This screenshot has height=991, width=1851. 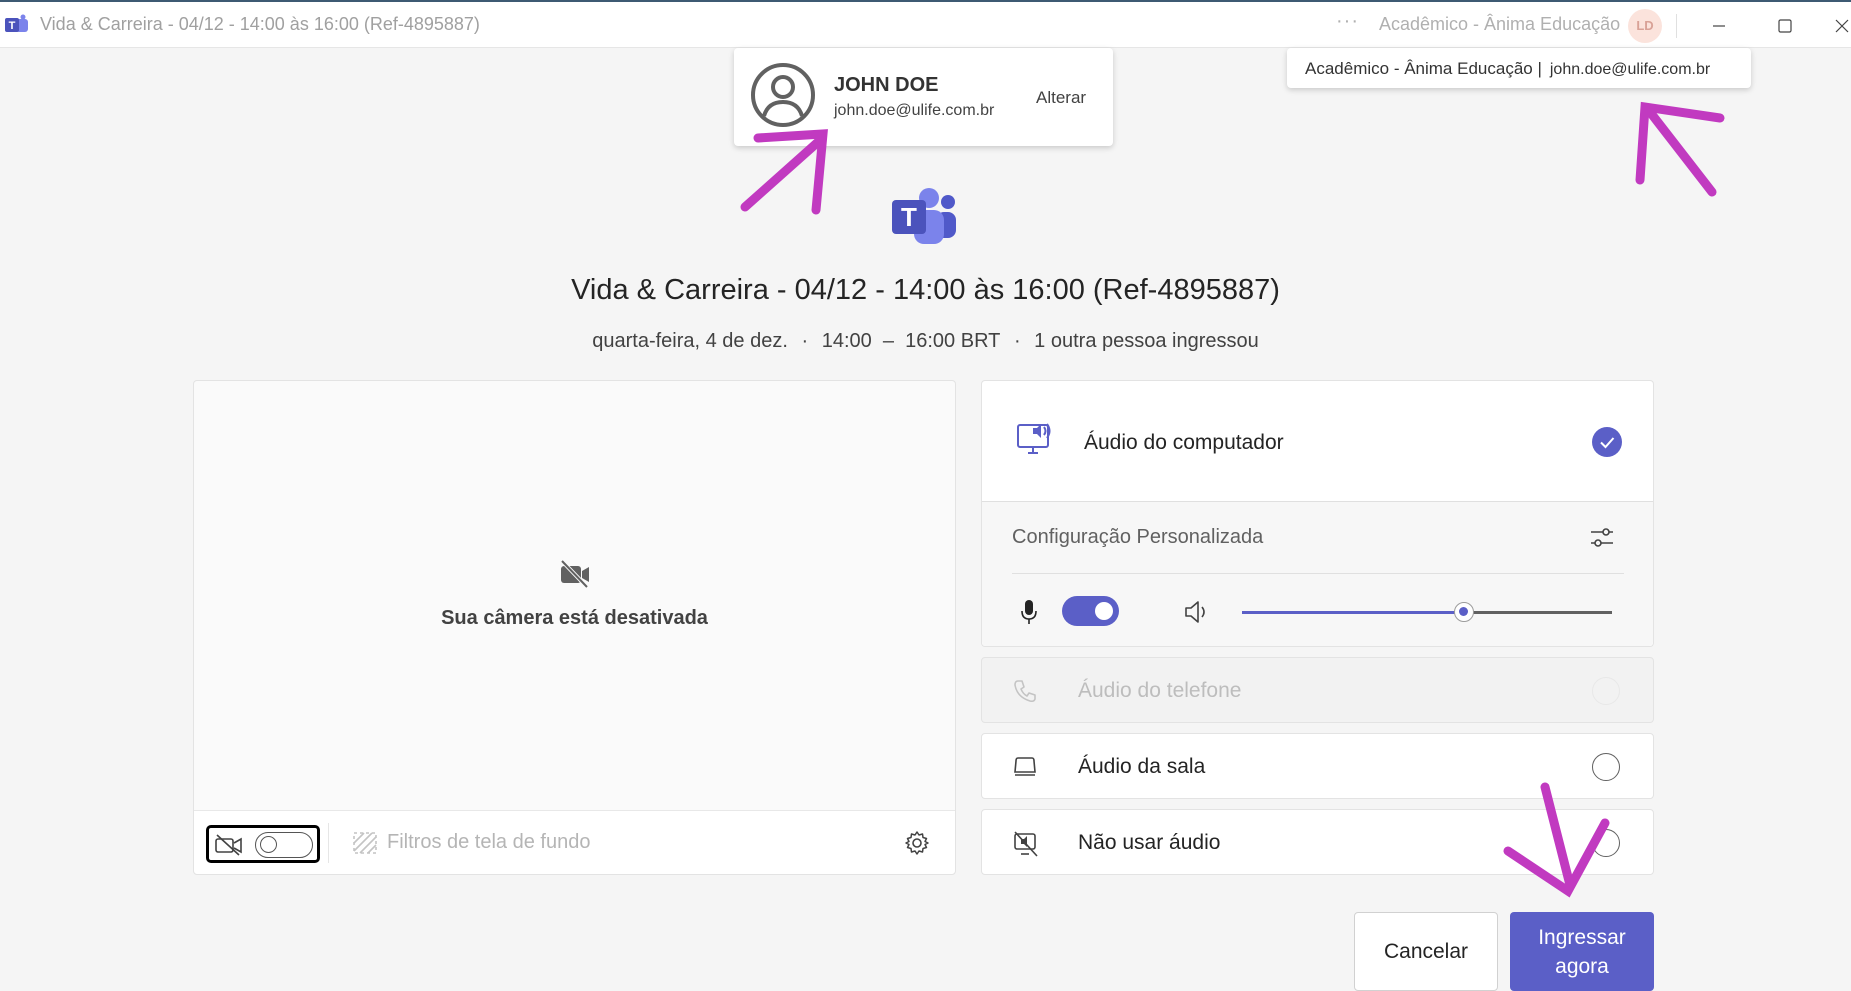 I want to click on computer-audio-label: Áudio do computador, so click(x=1184, y=442).